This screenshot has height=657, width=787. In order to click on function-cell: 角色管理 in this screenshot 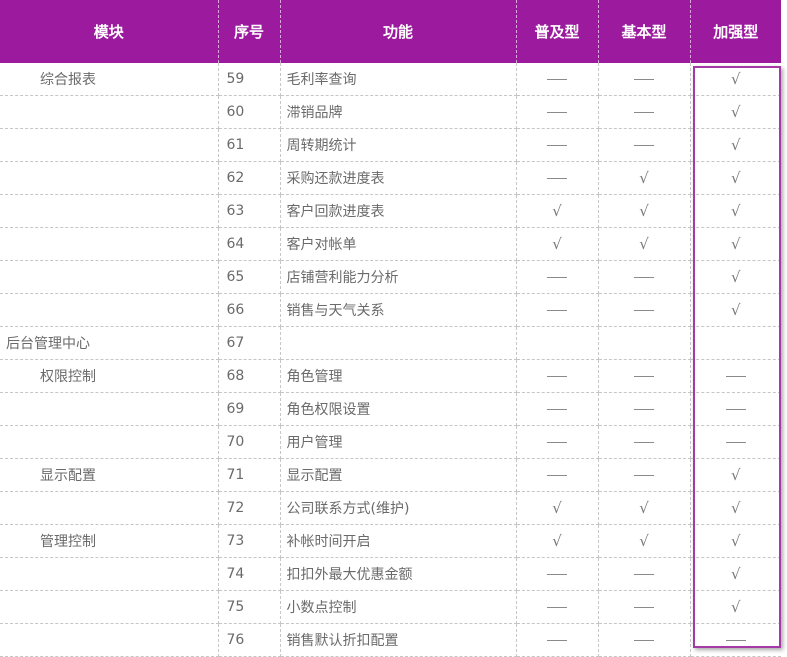, I will do `click(398, 376)`.